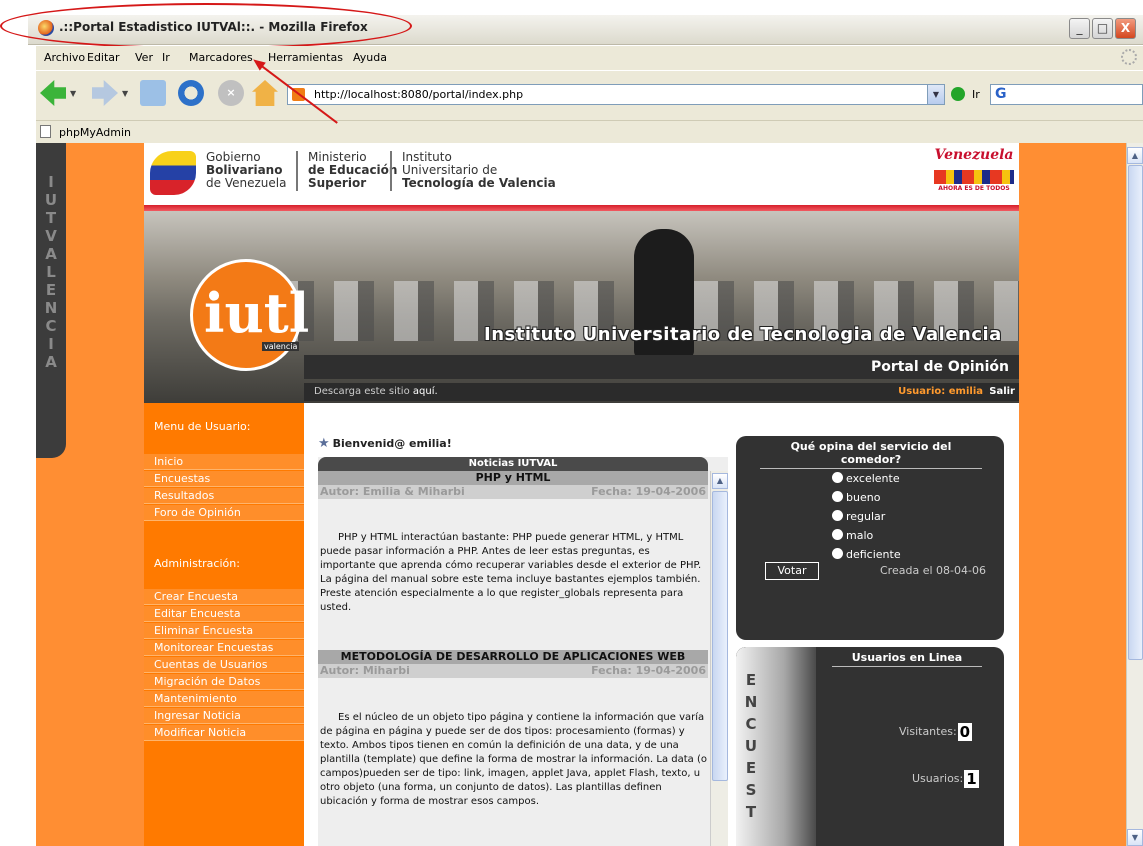 Image resolution: width=1143 pixels, height=846 pixels. What do you see at coordinates (224, 699) in the screenshot?
I see `menu-link-mantenimiento: Mantenimiento` at bounding box center [224, 699].